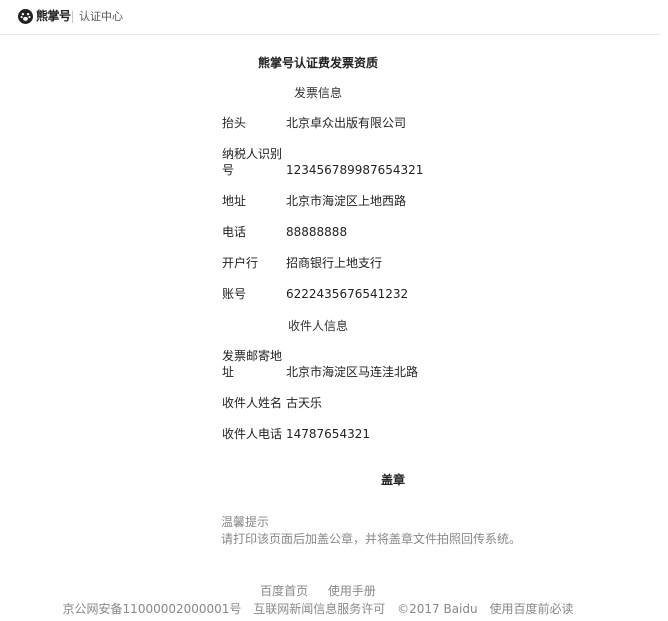 Image resolution: width=668 pixels, height=621 pixels. I want to click on row-label: 收件人姓名, so click(252, 403).